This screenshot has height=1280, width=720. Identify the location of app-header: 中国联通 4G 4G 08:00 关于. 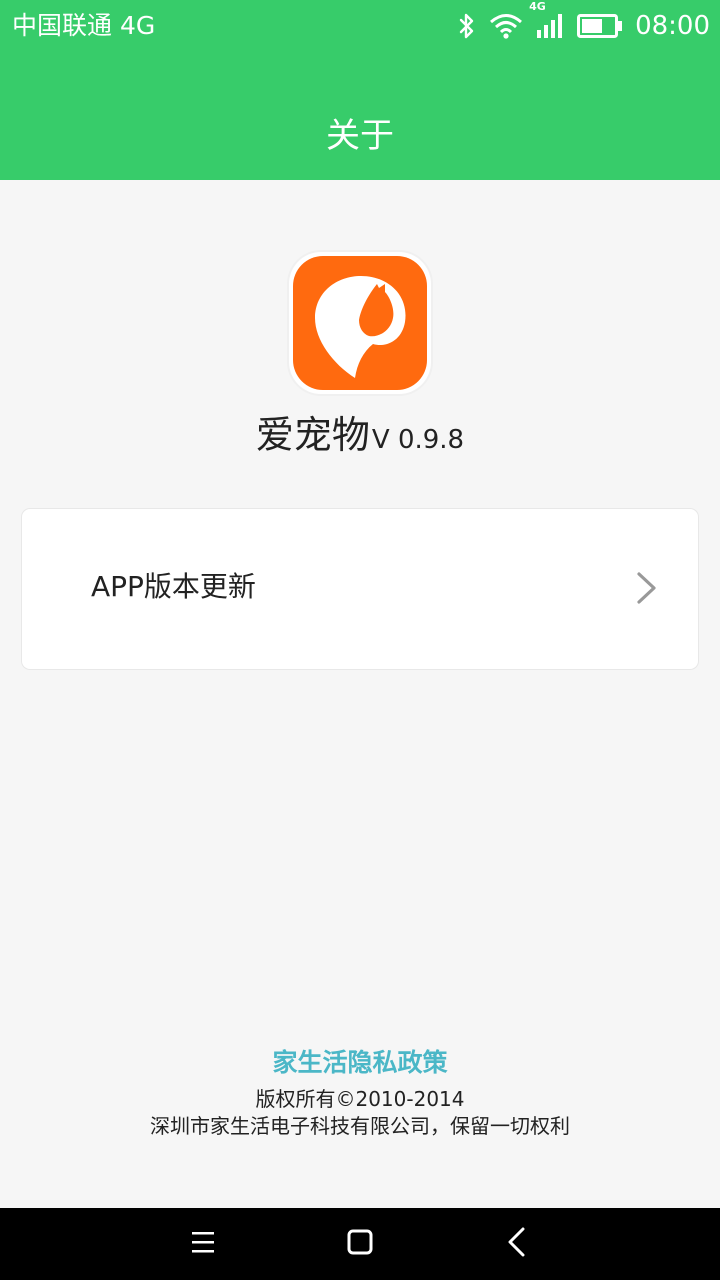
(360, 90).